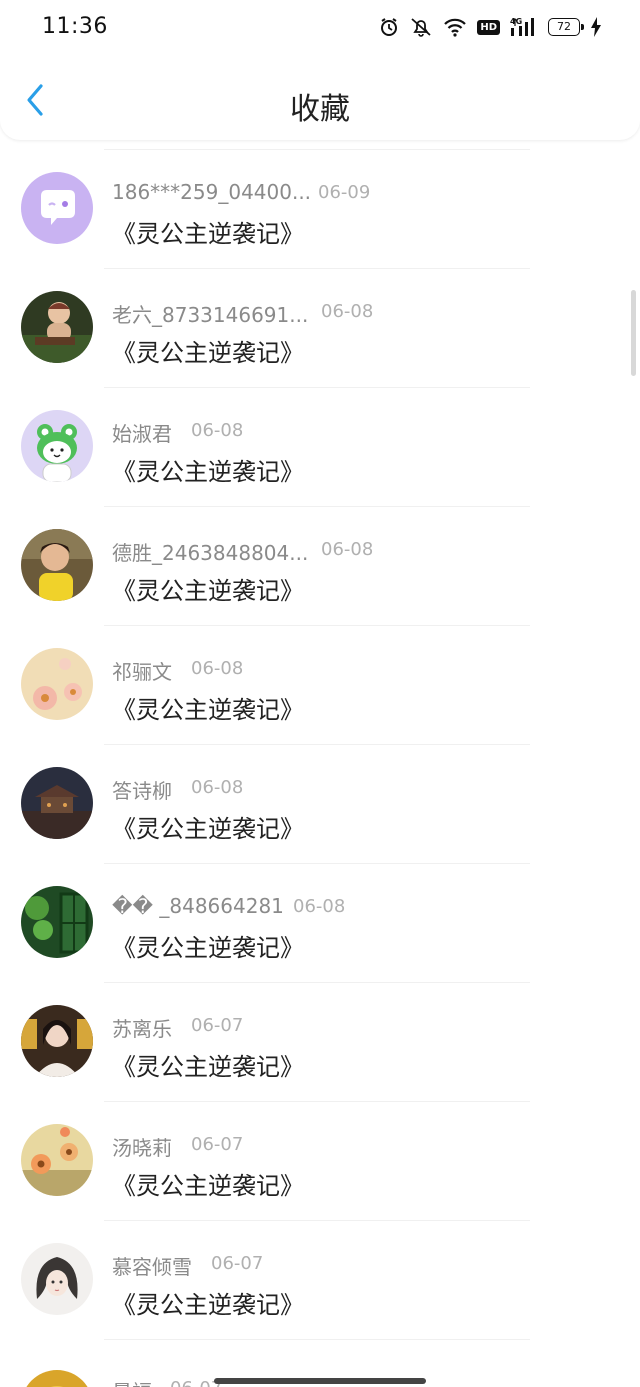  I want to click on palace-night-avatar, so click(57, 803).